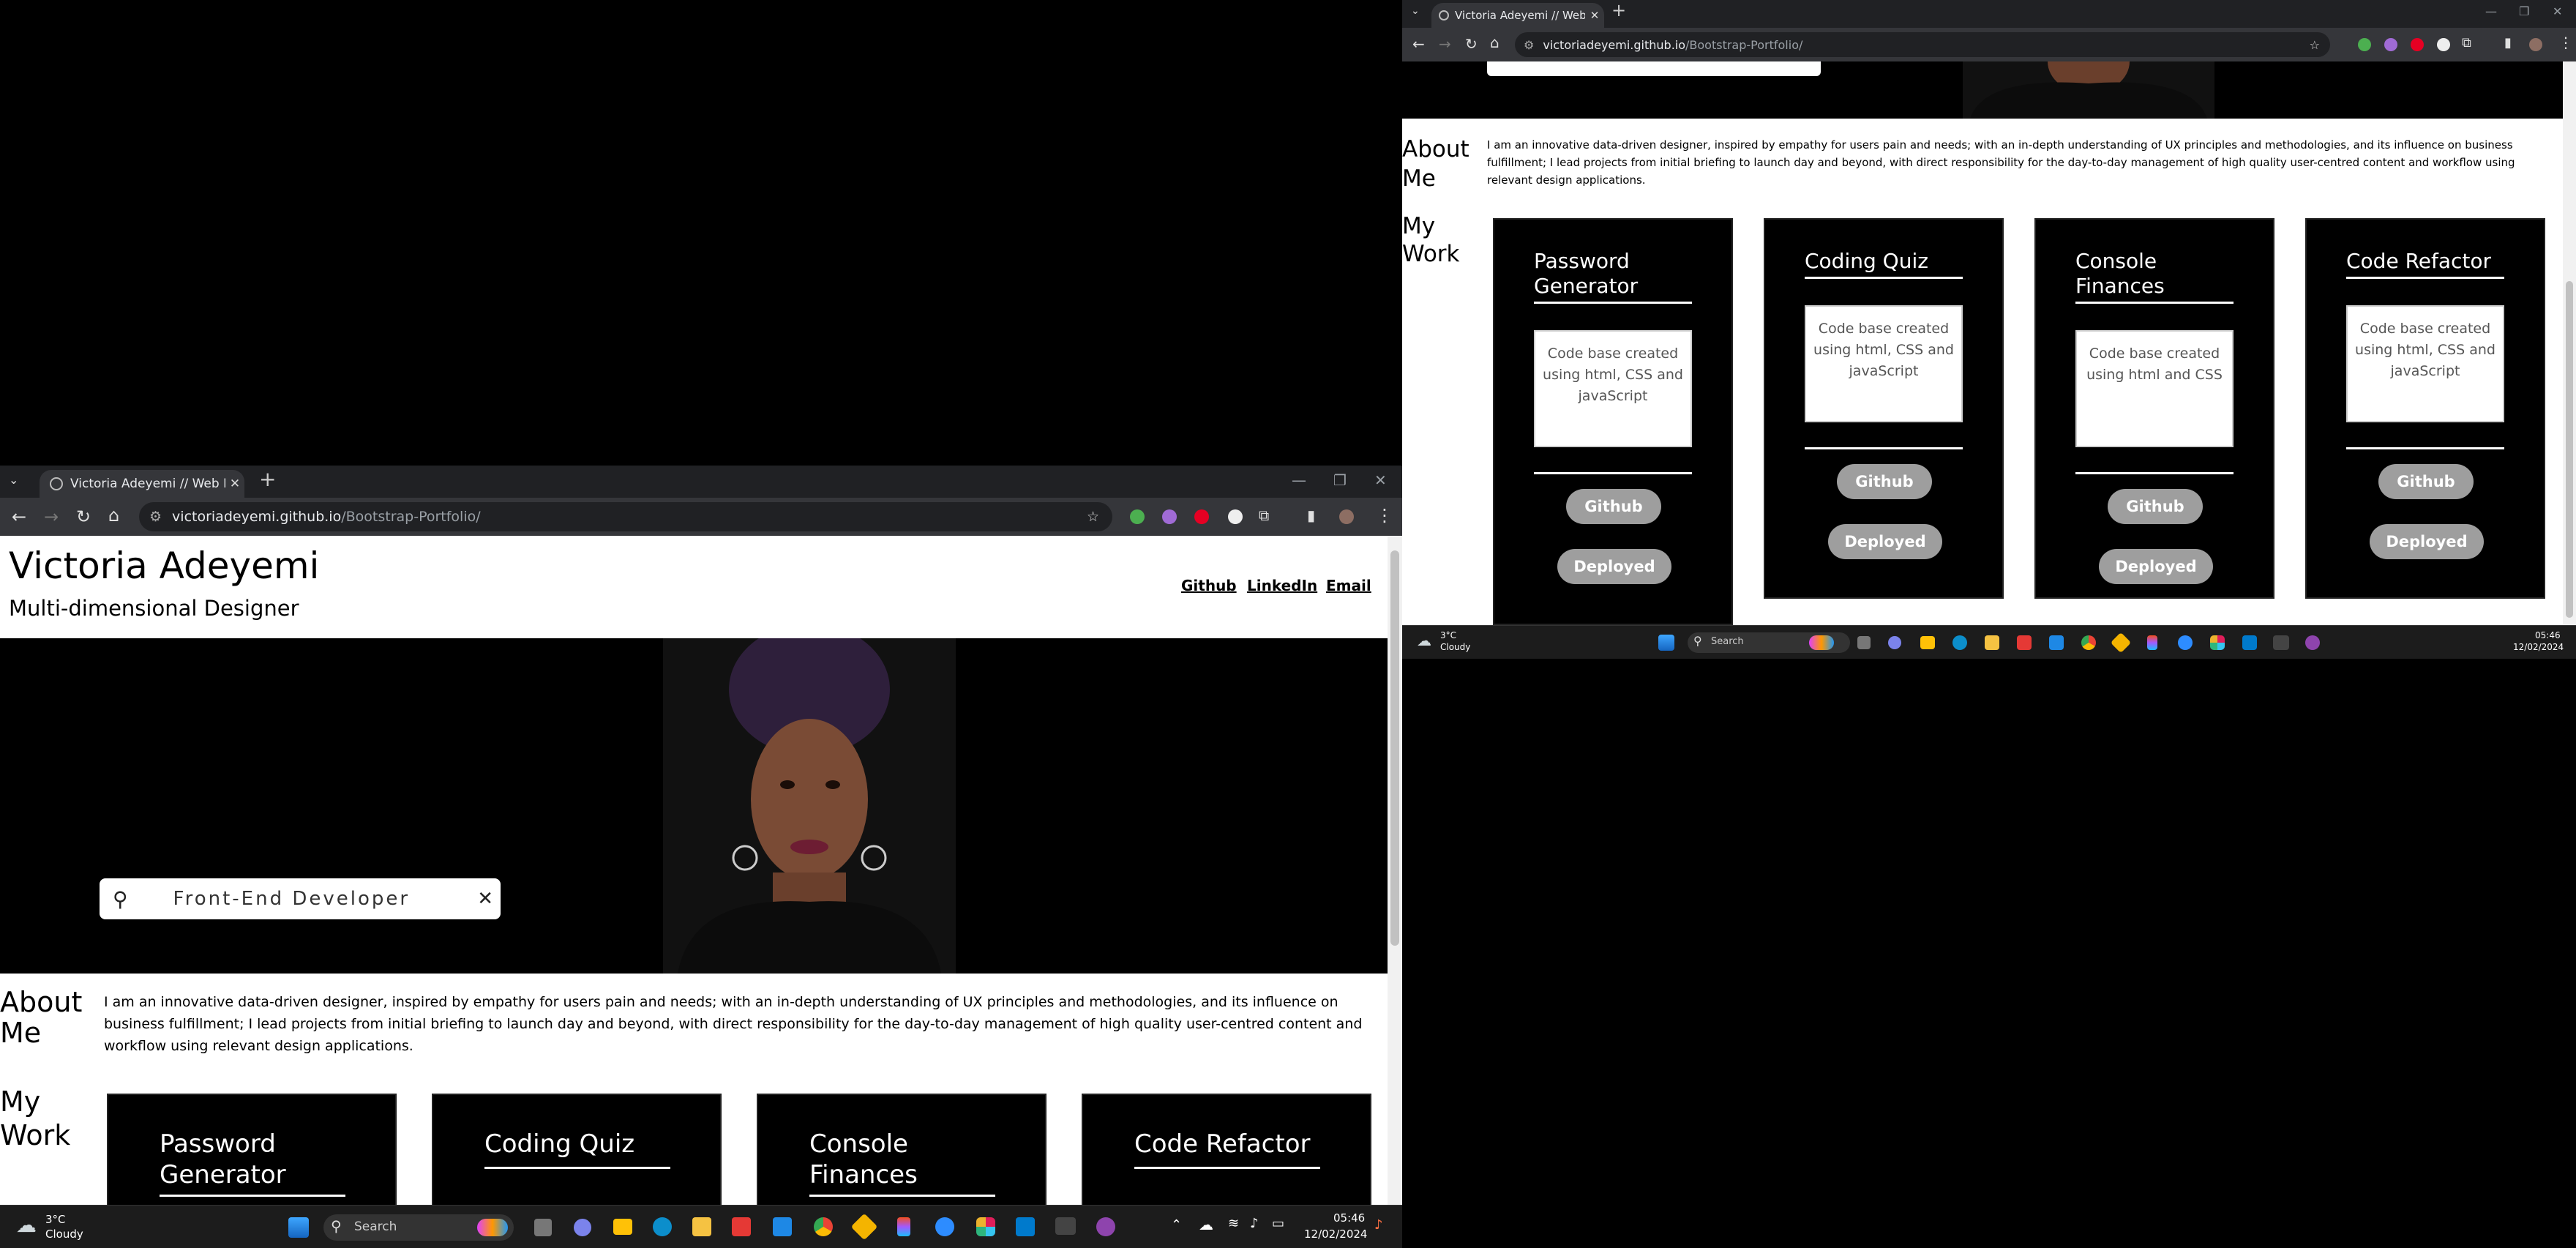 This screenshot has height=1248, width=2576. Describe the element at coordinates (1278, 1223) in the screenshot. I see `battery-icon: ▭` at that location.